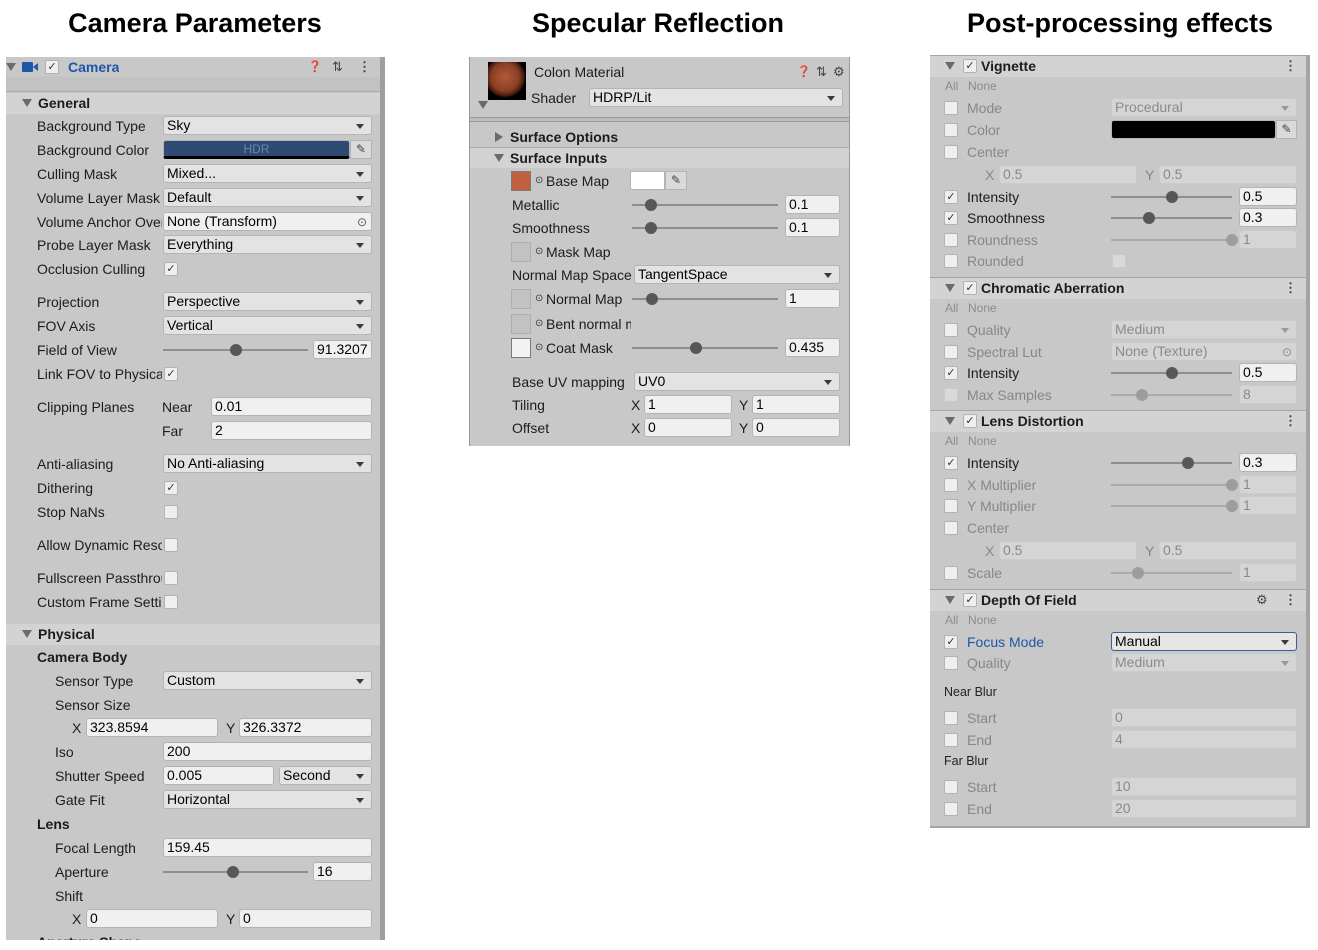  I want to click on checkbox: ✓, so click(171, 488).